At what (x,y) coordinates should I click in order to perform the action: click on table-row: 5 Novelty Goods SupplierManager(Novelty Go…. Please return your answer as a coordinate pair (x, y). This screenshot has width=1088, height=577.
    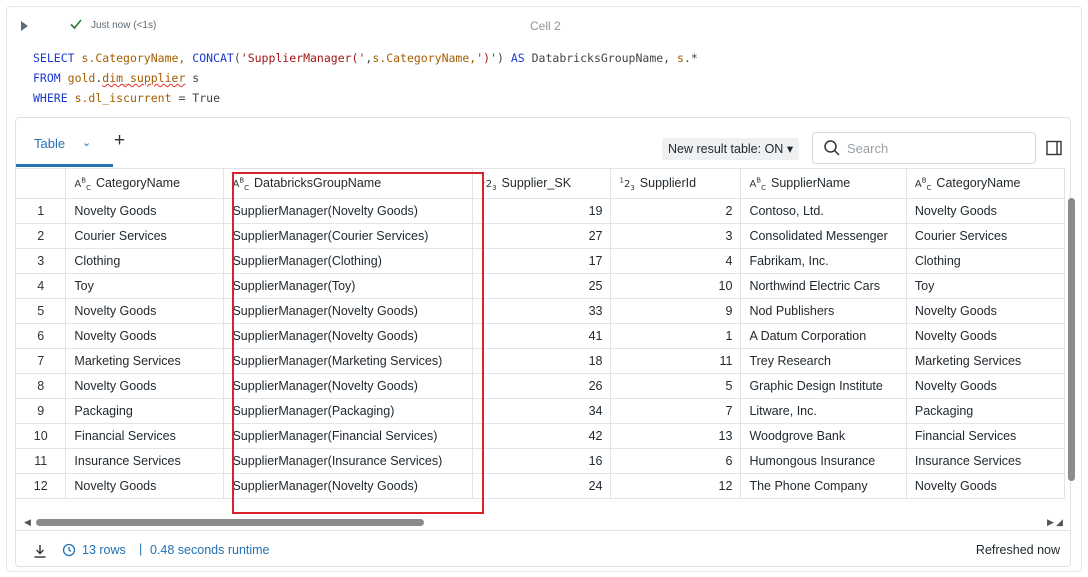
    Looking at the image, I should click on (540, 311).